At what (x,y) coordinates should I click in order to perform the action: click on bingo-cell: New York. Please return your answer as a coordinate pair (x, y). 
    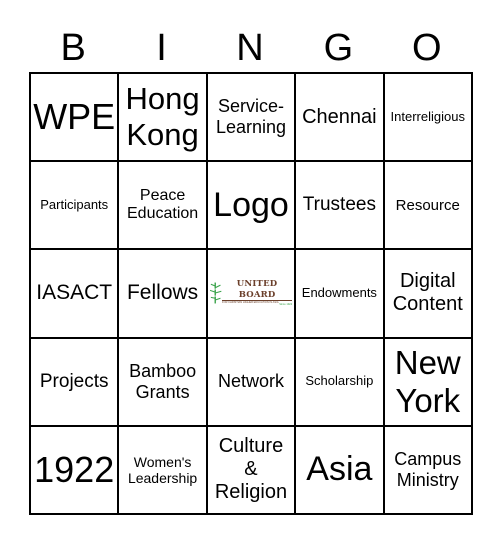
    Looking at the image, I should click on (427, 381).